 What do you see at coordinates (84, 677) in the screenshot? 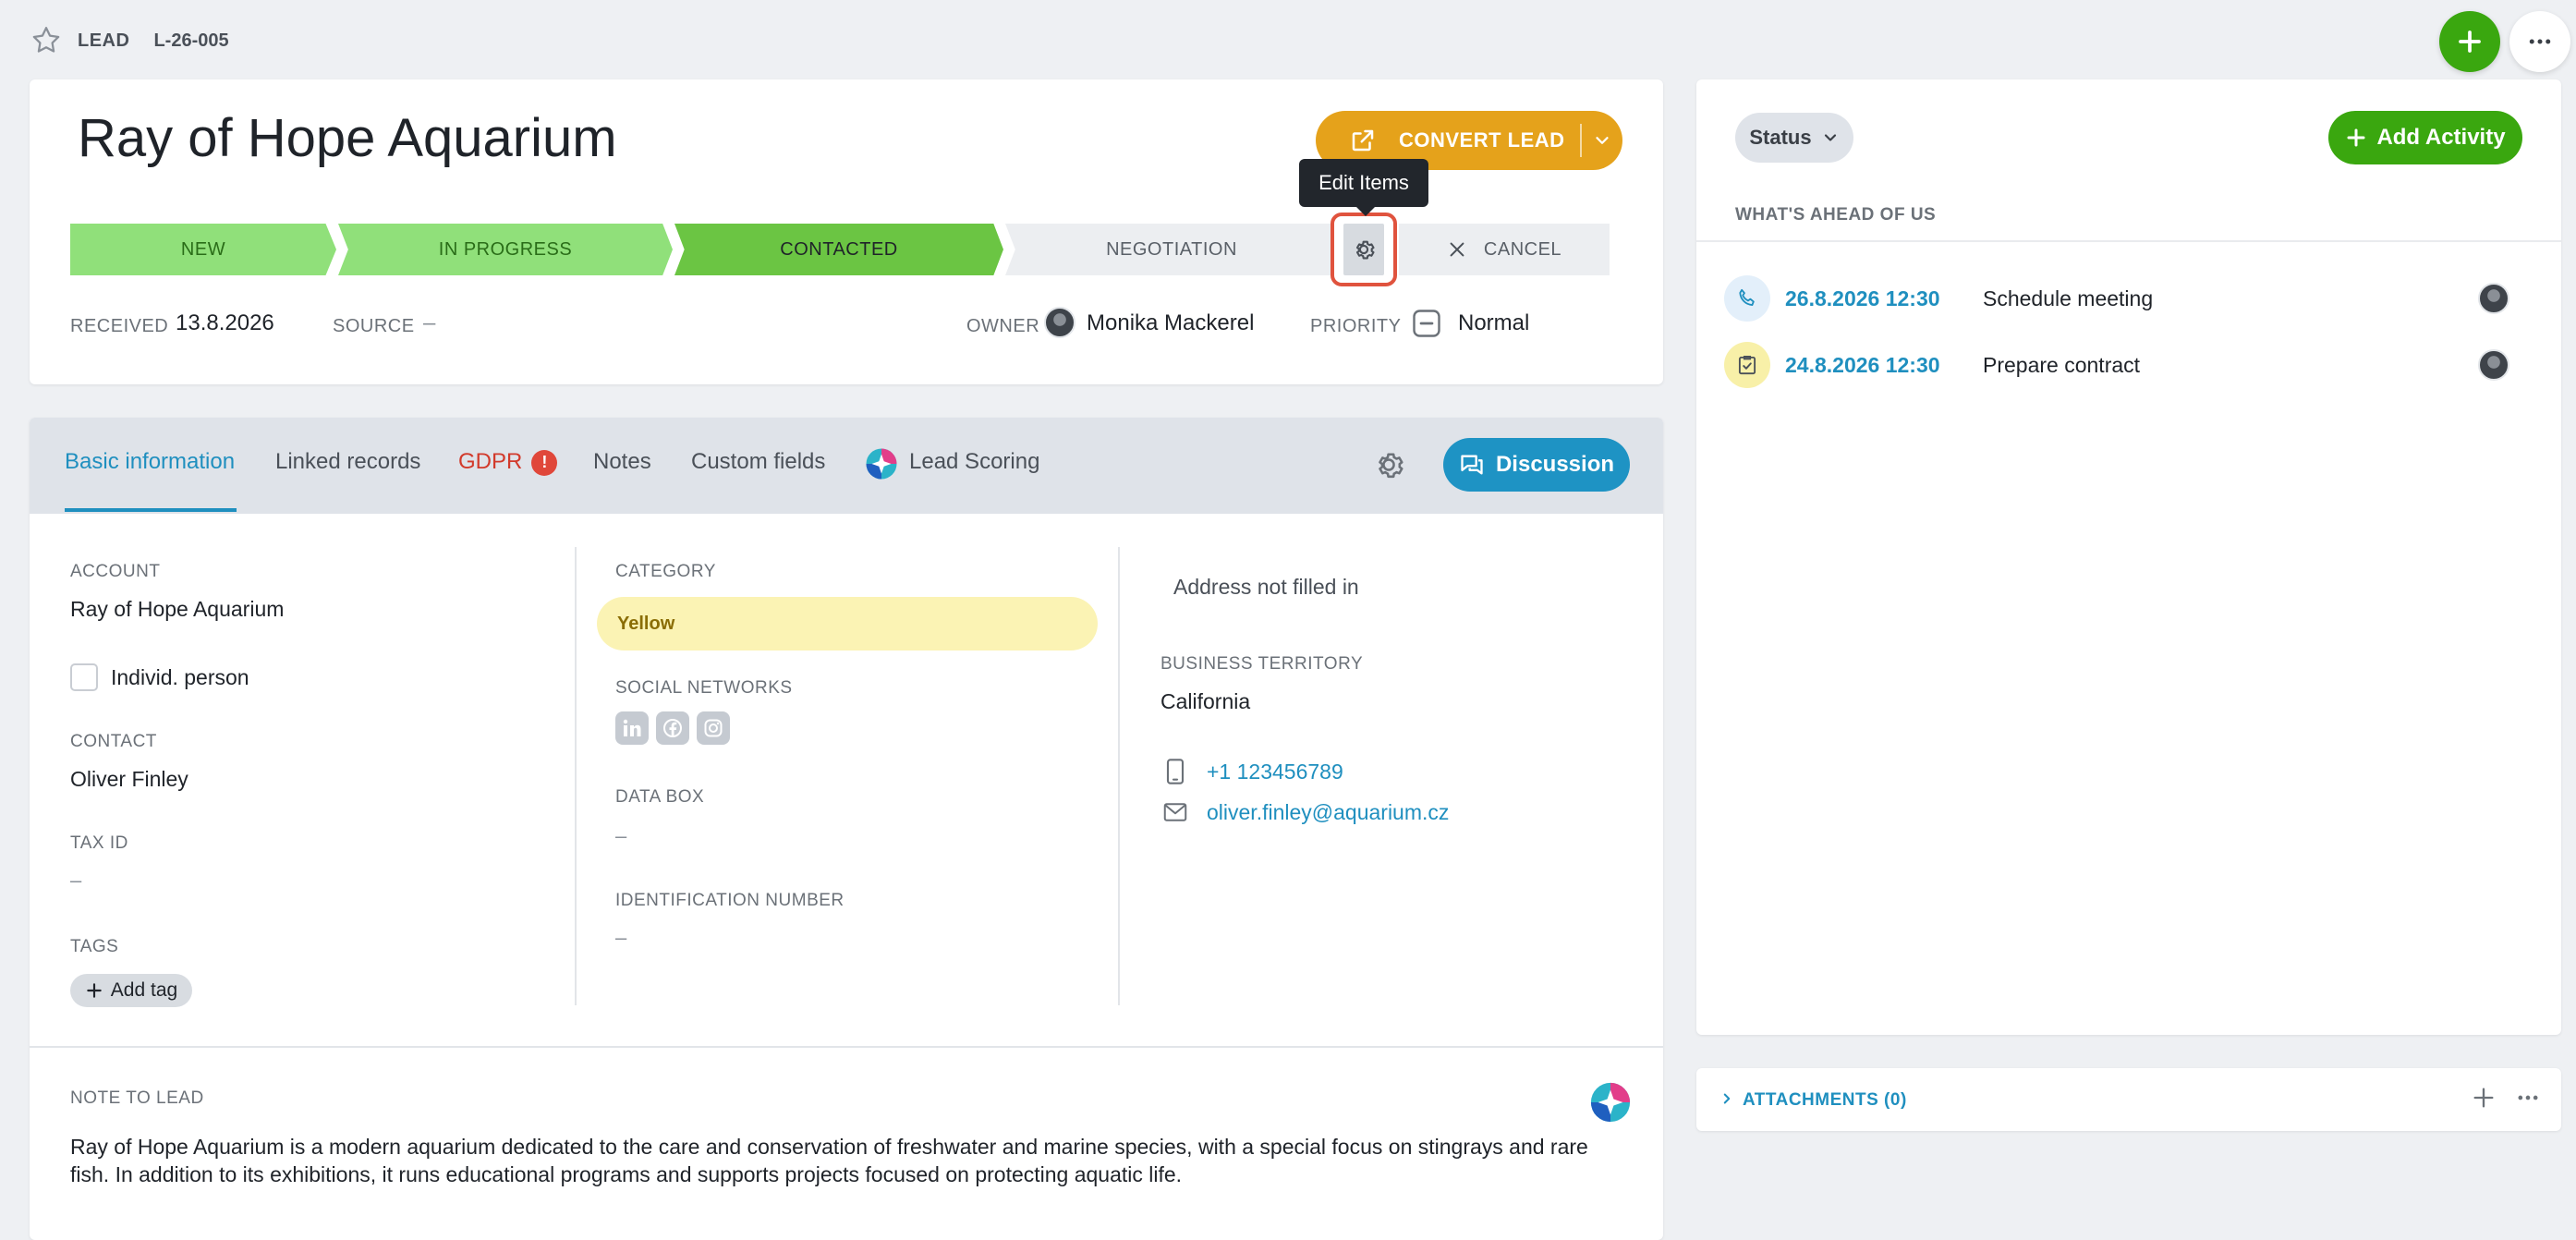
I see `individ-person-checkbox` at bounding box center [84, 677].